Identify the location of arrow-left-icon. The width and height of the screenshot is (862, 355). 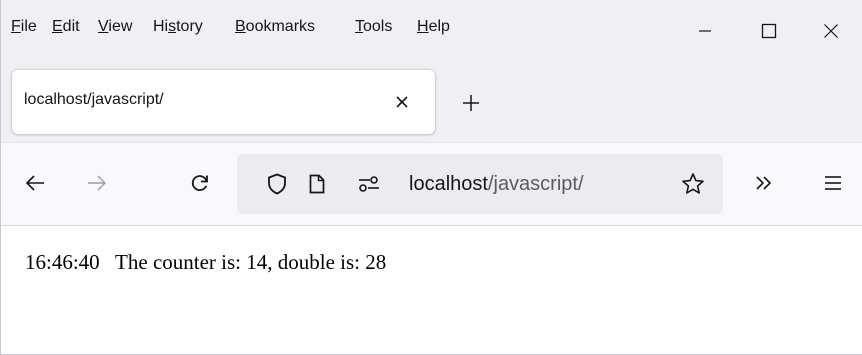
(35, 183).